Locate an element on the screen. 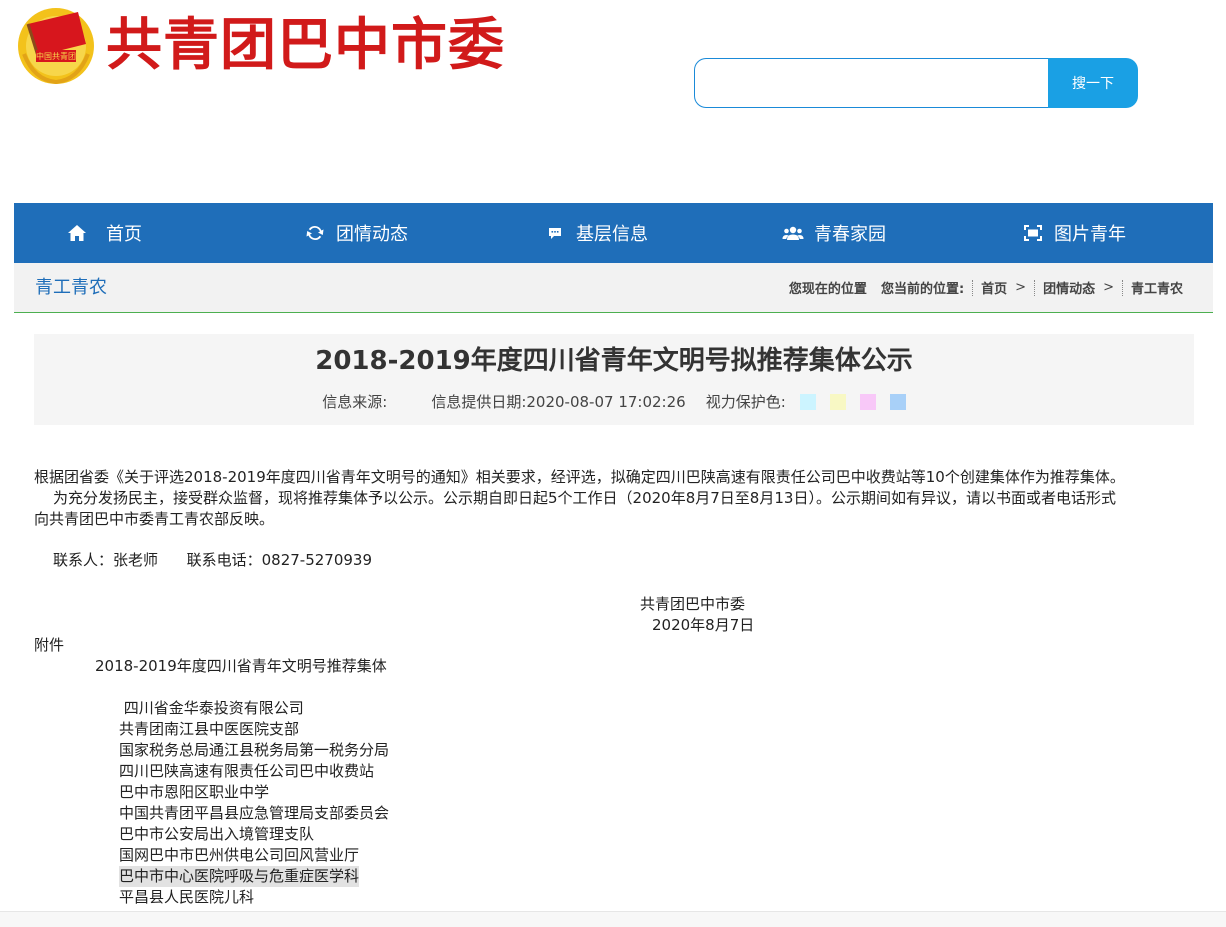 The height and width of the screenshot is (927, 1226). nav-item-grassroots: 基层信息 is located at coordinates (596, 233).